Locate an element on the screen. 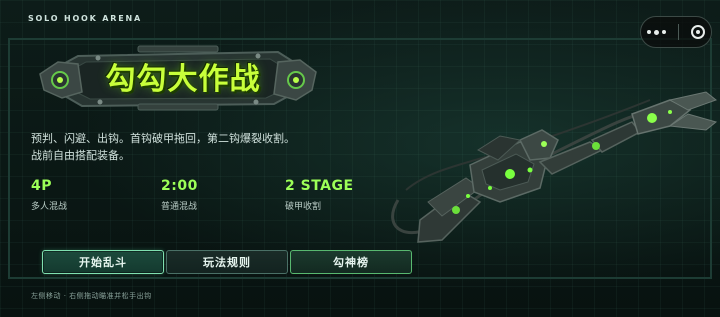 The image size is (720, 317). frame-left-border is located at coordinates (9, 158).